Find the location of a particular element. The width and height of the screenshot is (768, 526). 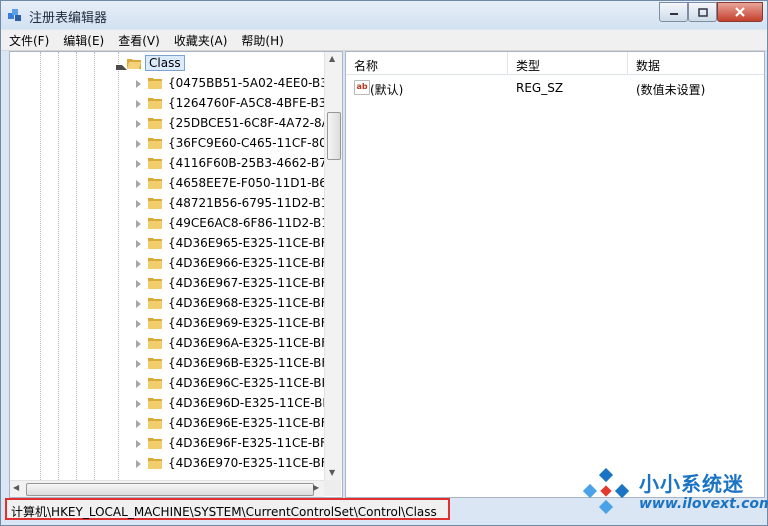

tree-node: {4D36E967-E325-11CE-BFC is located at coordinates (173, 284).